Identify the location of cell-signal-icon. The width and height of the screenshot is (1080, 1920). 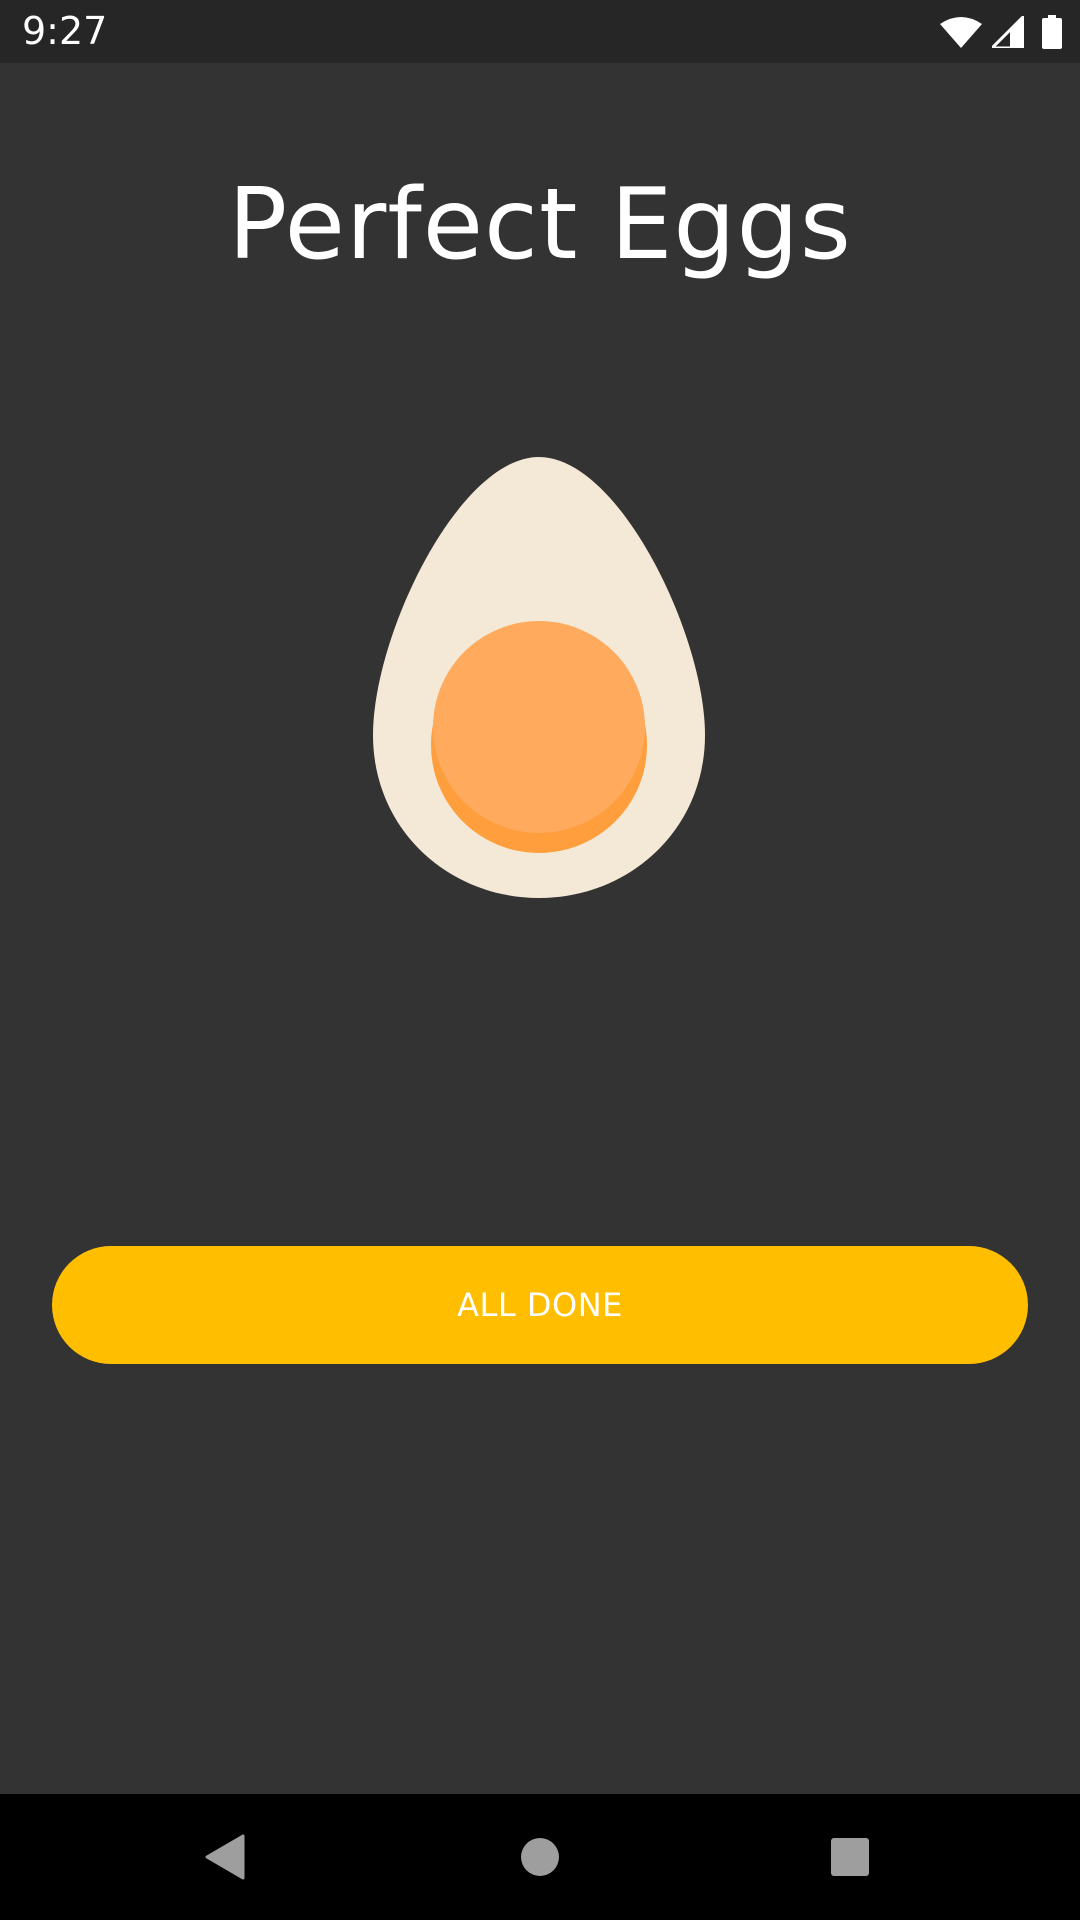
(1008, 32).